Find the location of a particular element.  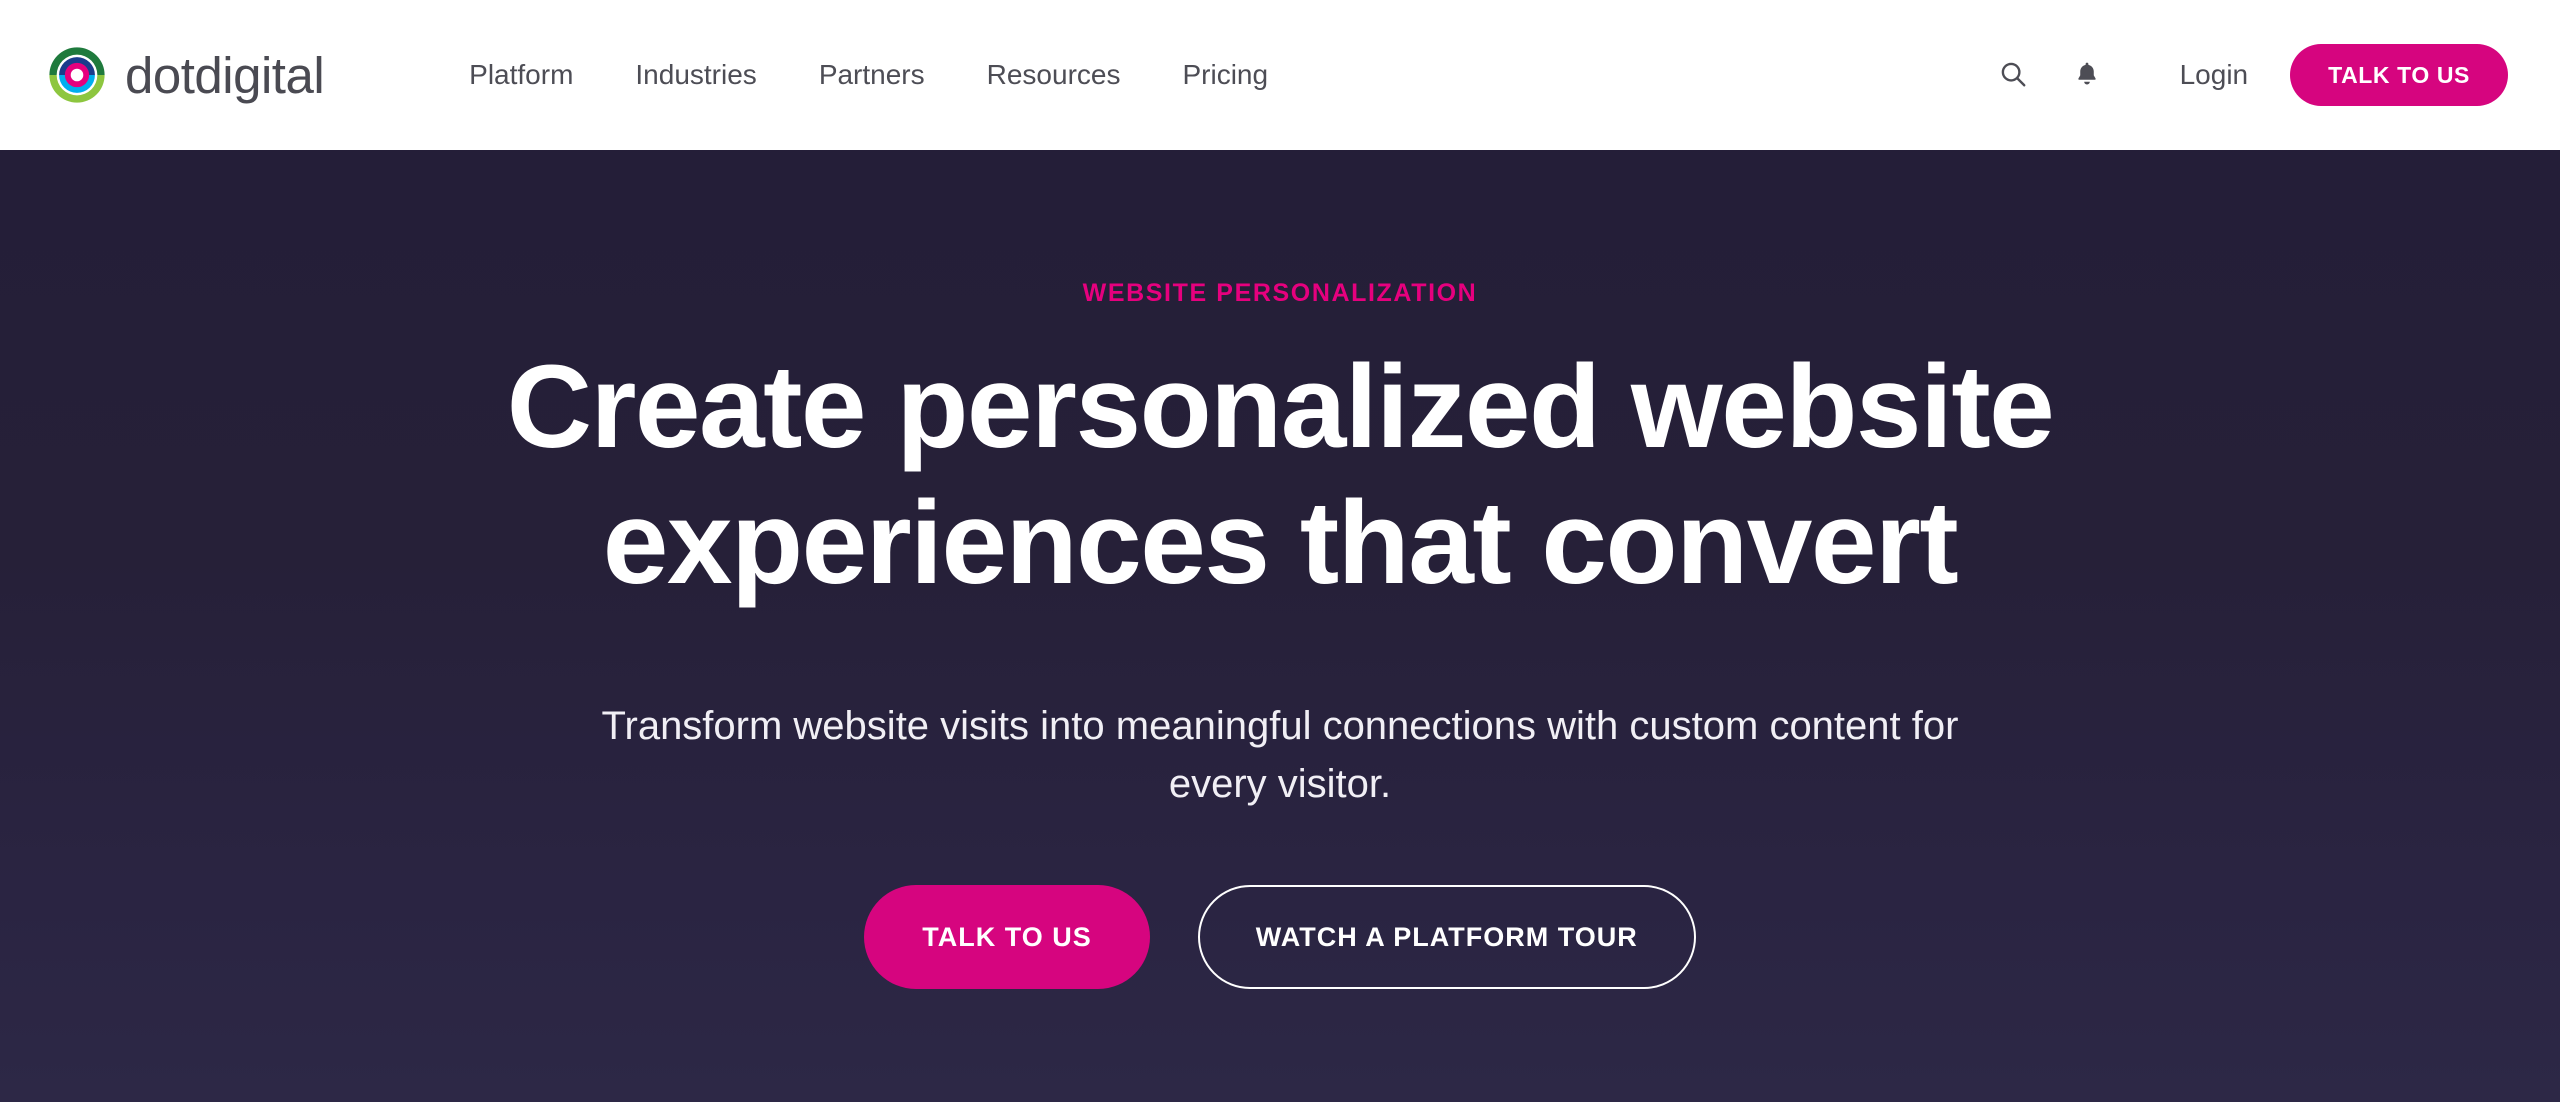

bell-icon is located at coordinates (2087, 75).